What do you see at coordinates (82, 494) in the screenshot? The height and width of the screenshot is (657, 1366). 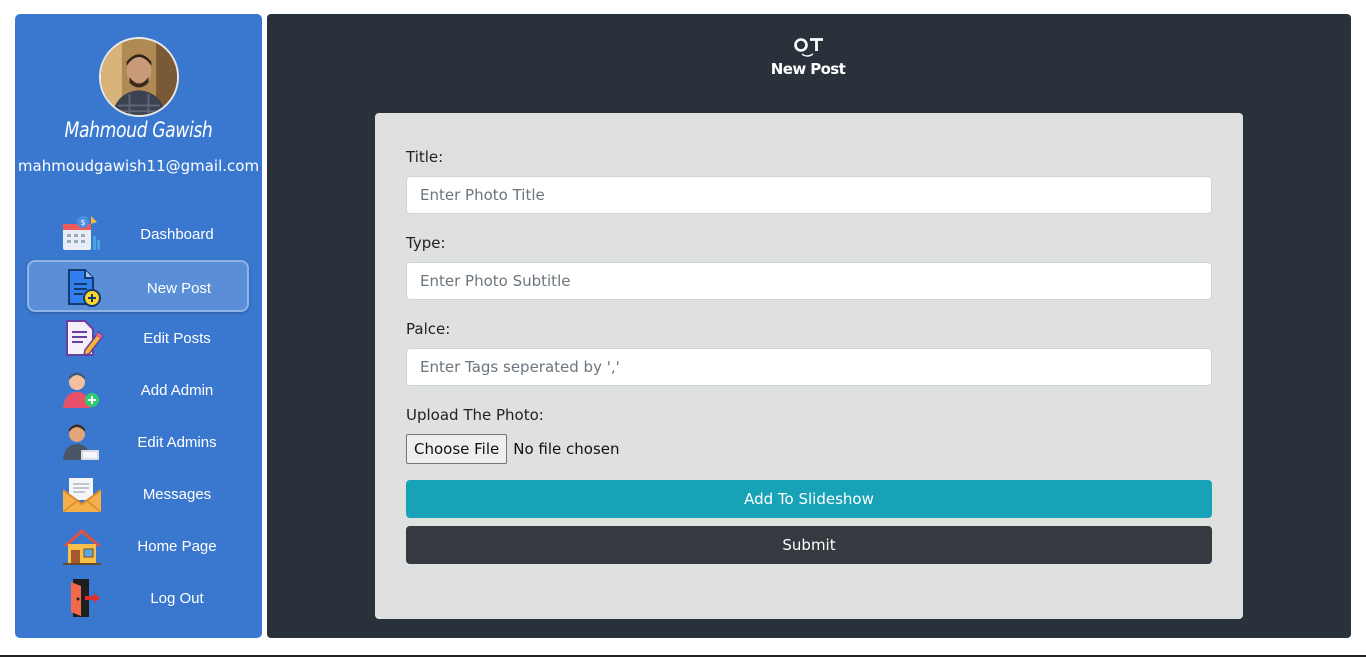 I see `messages-icon` at bounding box center [82, 494].